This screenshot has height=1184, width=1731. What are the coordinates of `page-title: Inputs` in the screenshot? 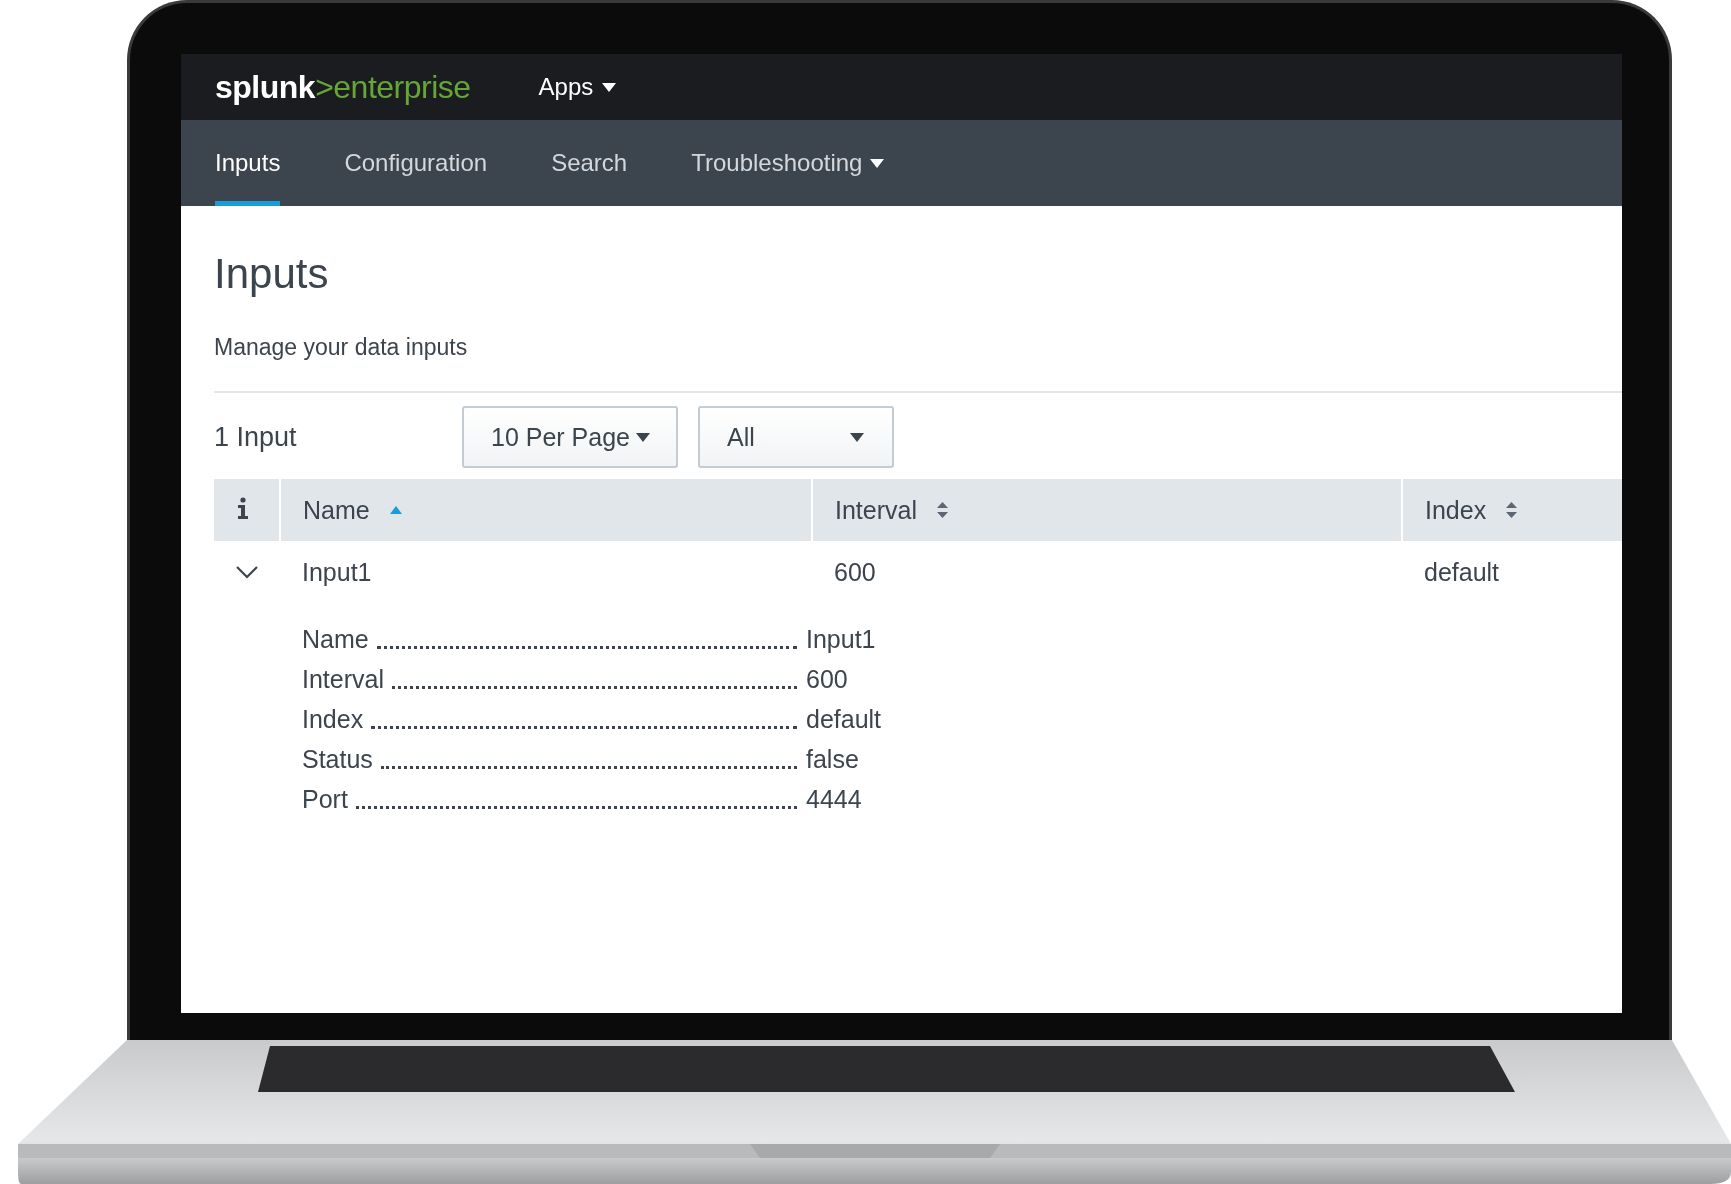 It's located at (272, 274).